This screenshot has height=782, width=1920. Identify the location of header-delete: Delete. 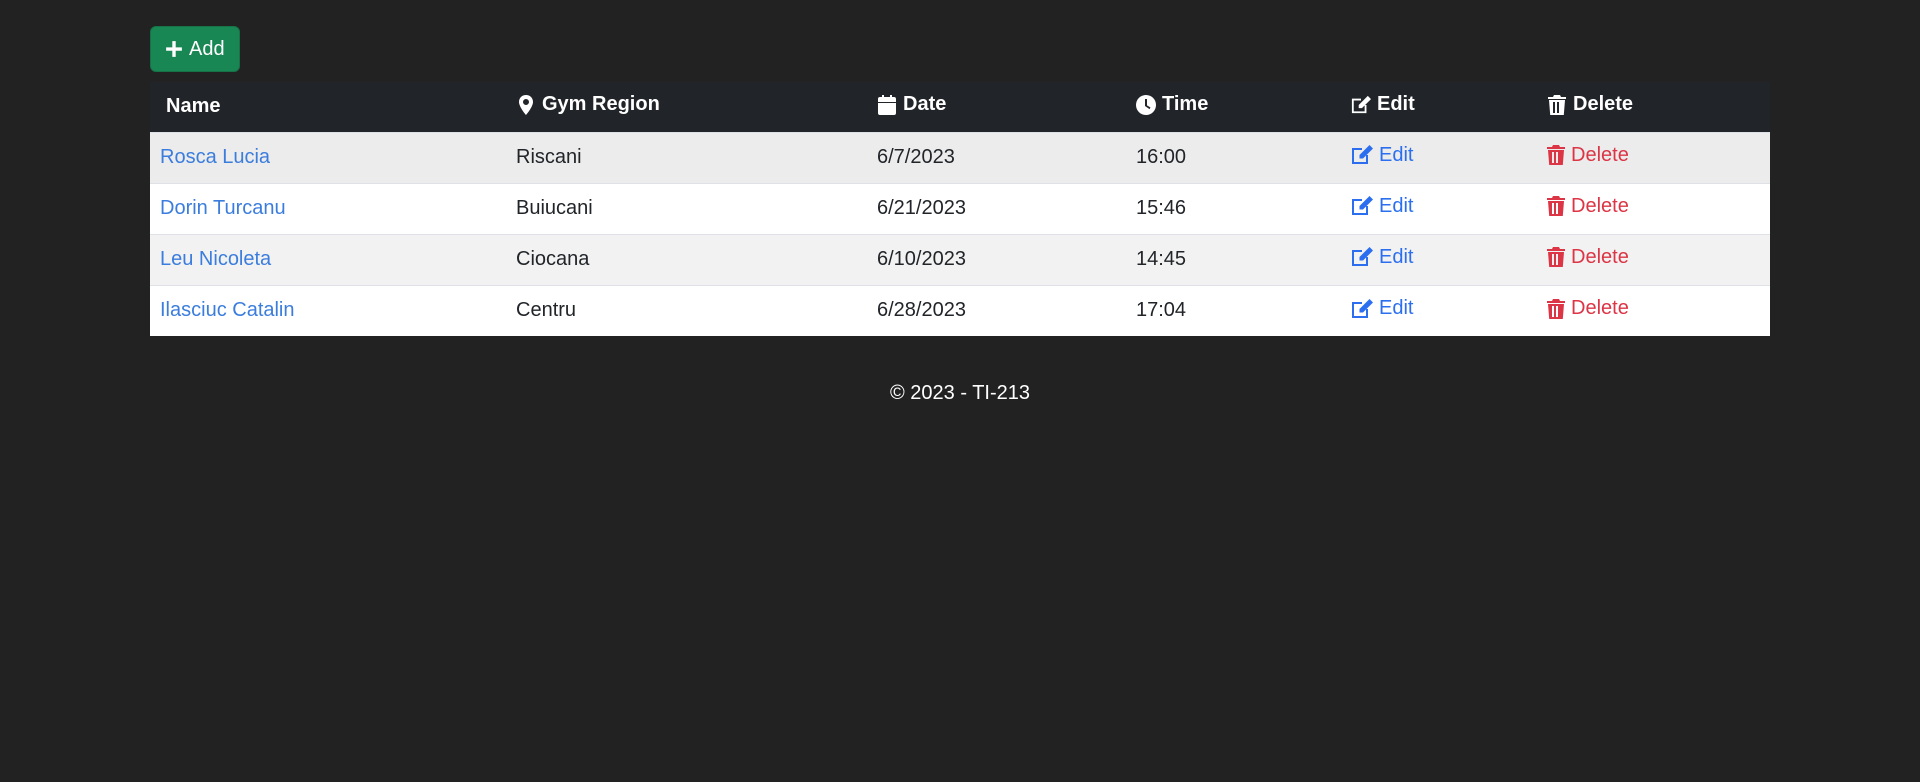
(1658, 107).